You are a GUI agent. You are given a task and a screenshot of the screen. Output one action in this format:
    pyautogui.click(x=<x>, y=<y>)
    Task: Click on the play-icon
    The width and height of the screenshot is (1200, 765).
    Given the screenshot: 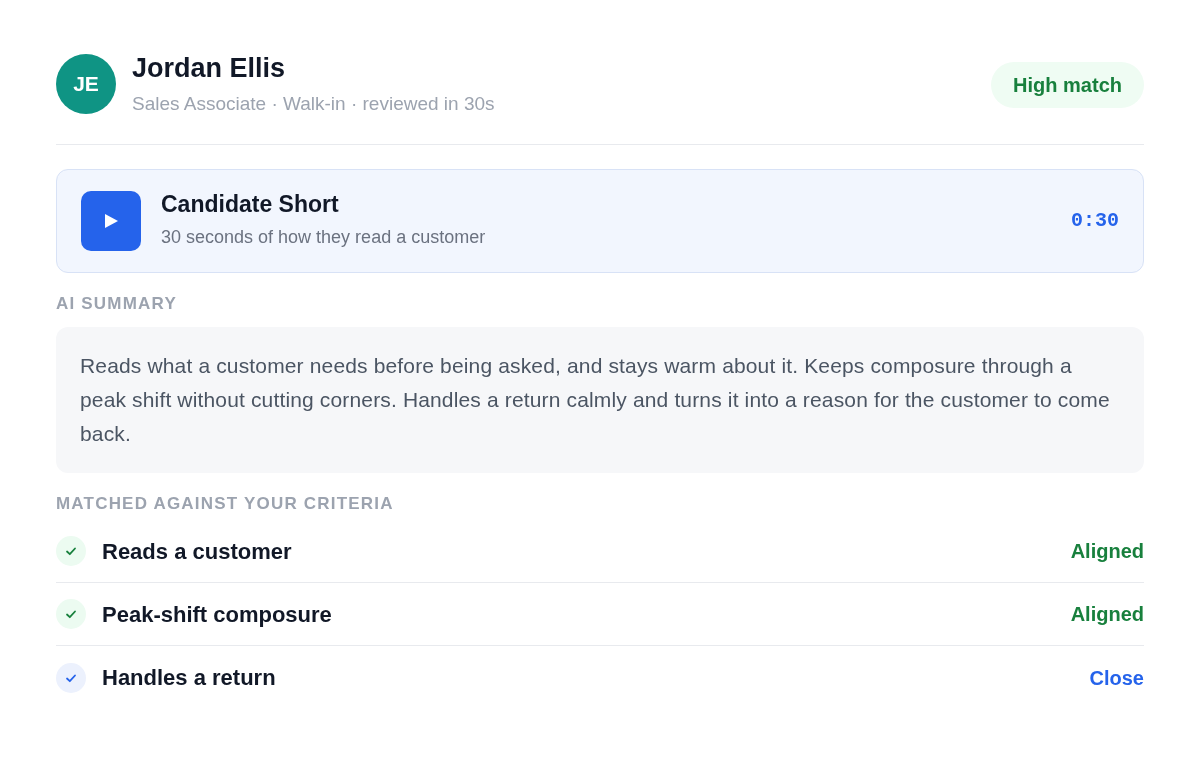 What is the action you would take?
    pyautogui.click(x=111, y=221)
    